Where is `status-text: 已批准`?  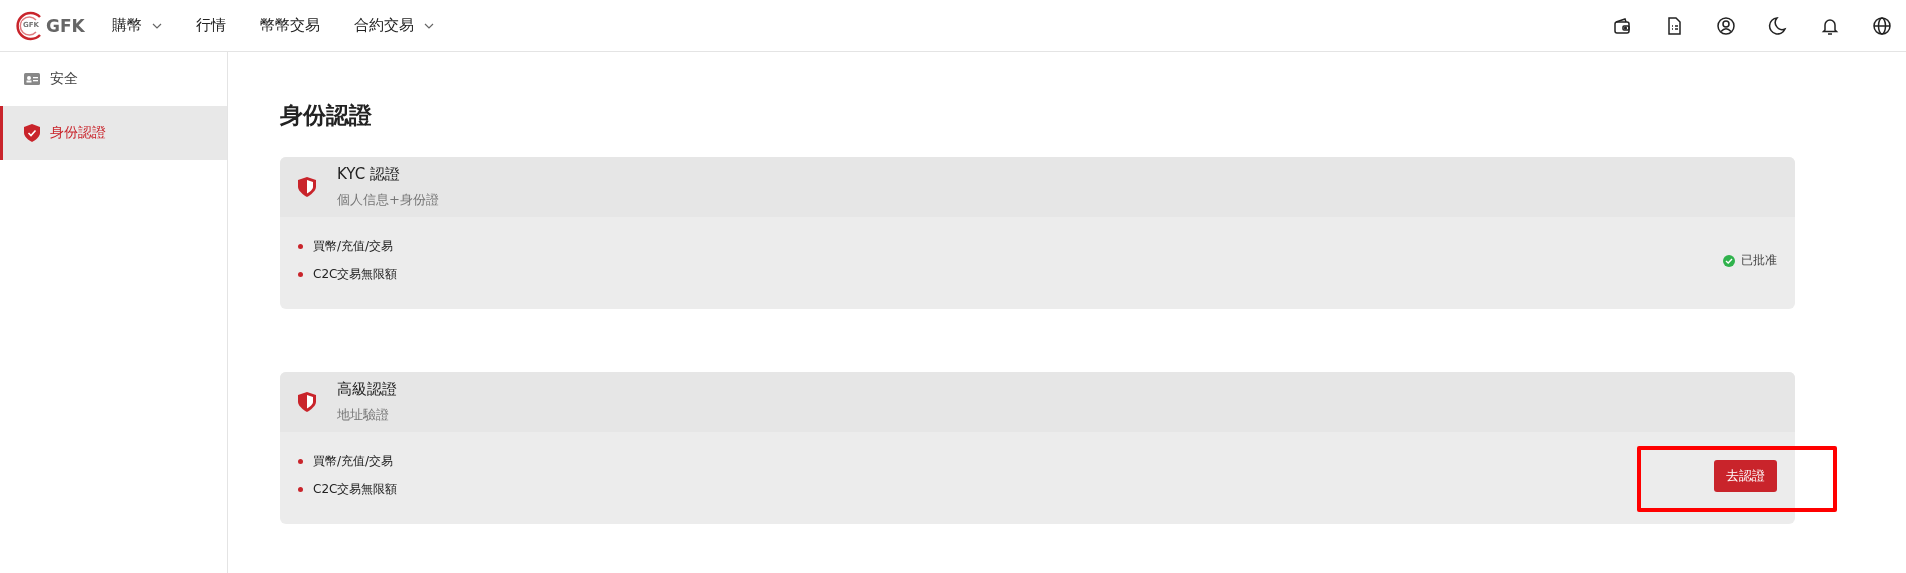
status-text: 已批准 is located at coordinates (1759, 261).